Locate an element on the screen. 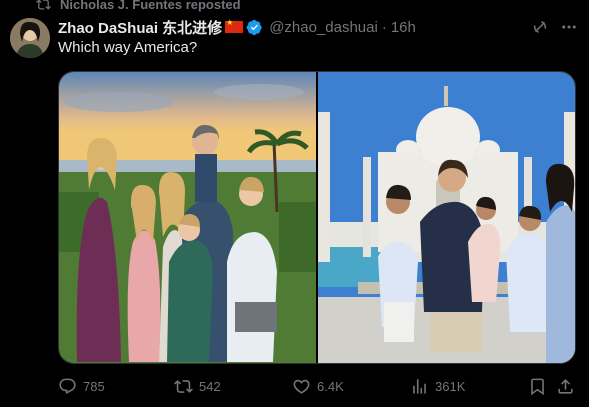 Image resolution: width=589 pixels, height=407 pixels. bookmark-icon is located at coordinates (537, 386).